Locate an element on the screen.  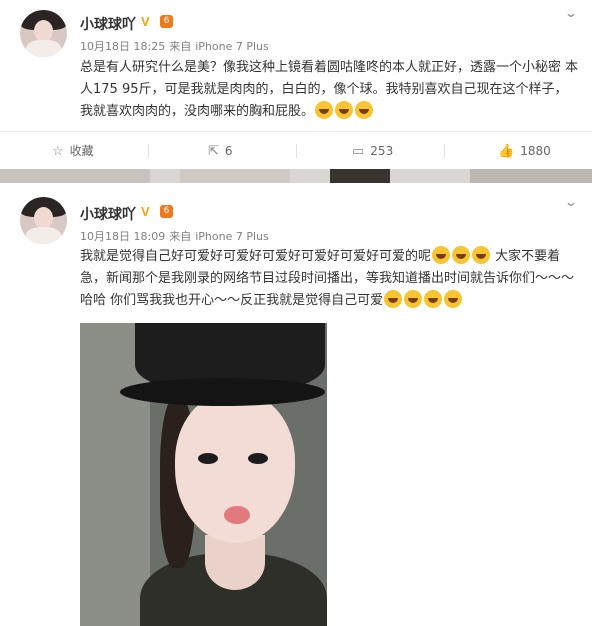
post-time: 10月18日 18:09 is located at coordinates (122, 236).